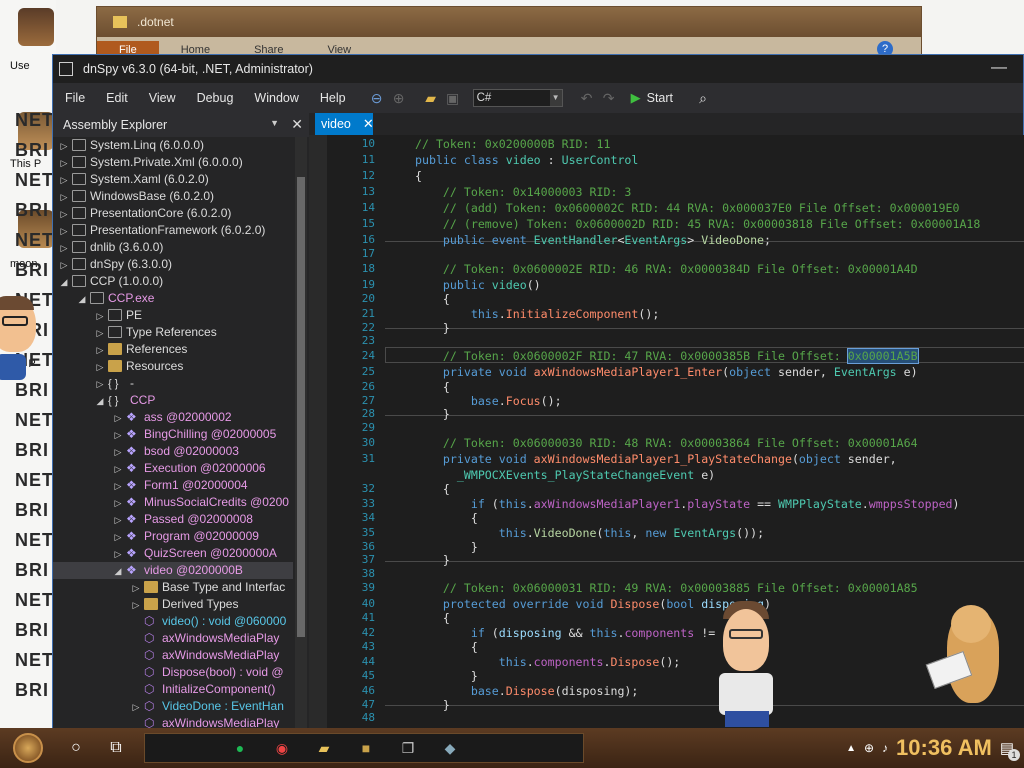 The height and width of the screenshot is (768, 1024). Describe the element at coordinates (652, 98) in the screenshot. I see `start-button: ▶ Start` at that location.